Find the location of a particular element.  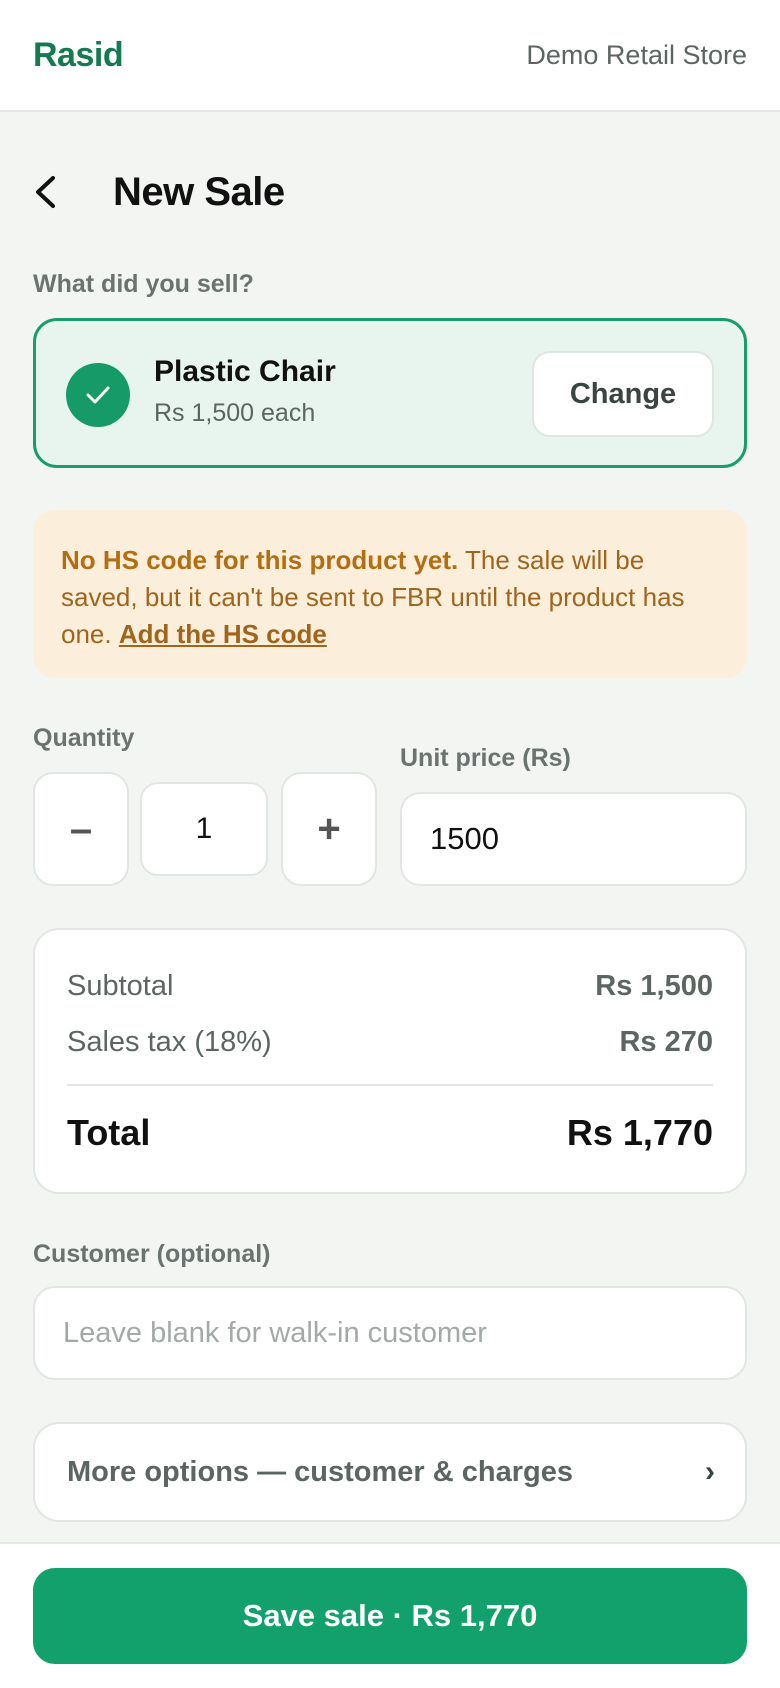

warning-title: No HS code for this product yet. is located at coordinates (260, 560).